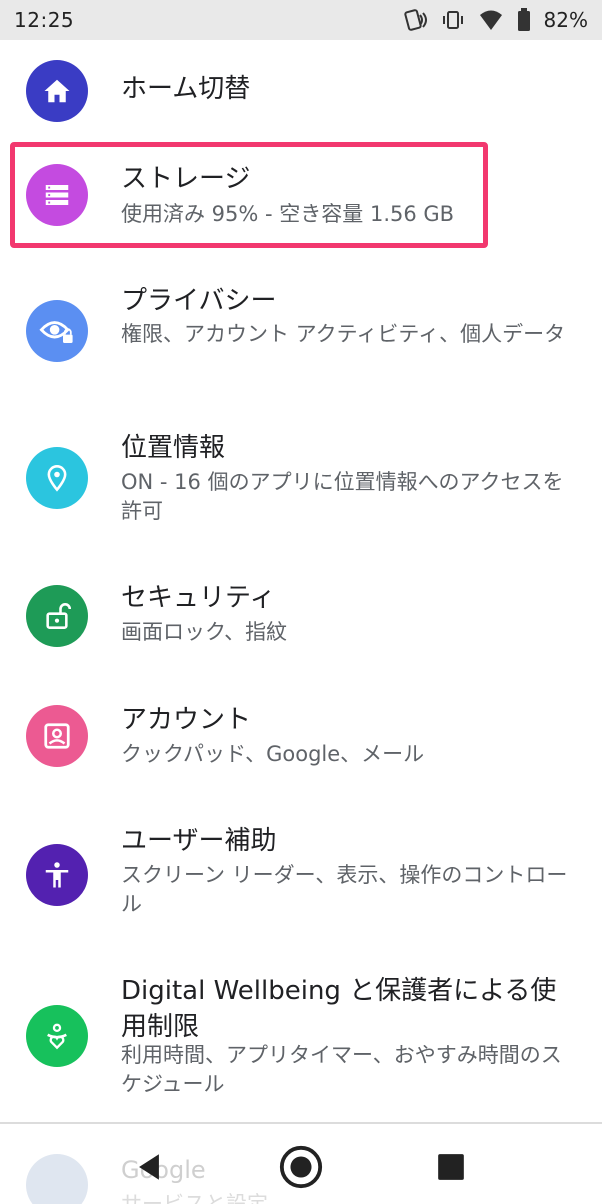  Describe the element at coordinates (198, 598) in the screenshot. I see `settings-item-title: セキュリティ` at that location.